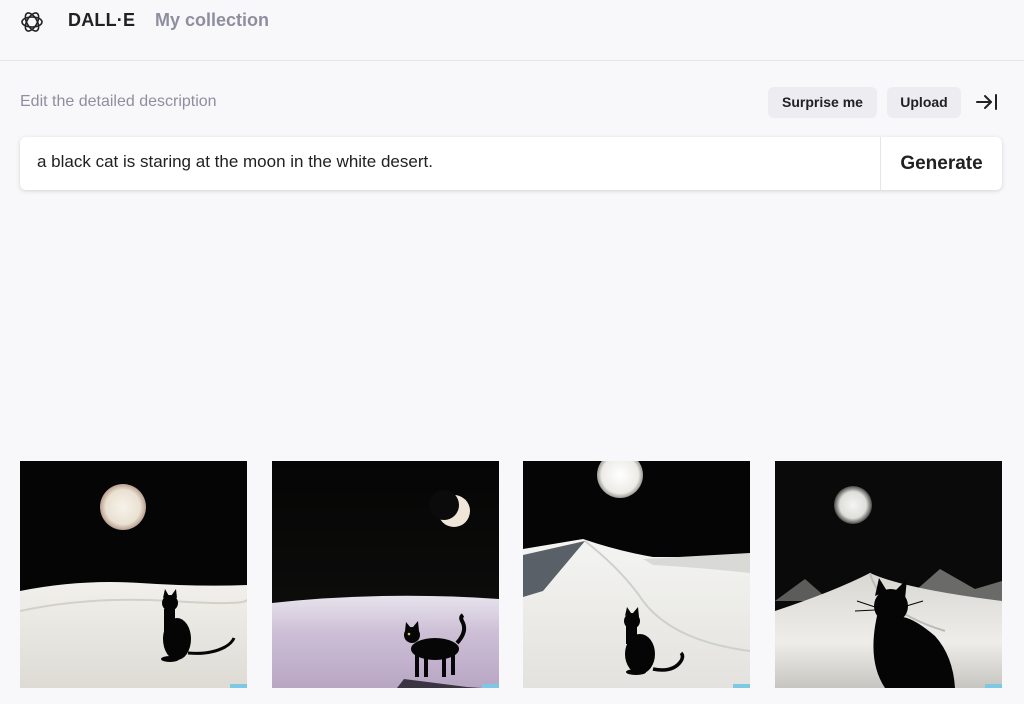  What do you see at coordinates (101, 20) in the screenshot?
I see `brand-title: DALL·E` at bounding box center [101, 20].